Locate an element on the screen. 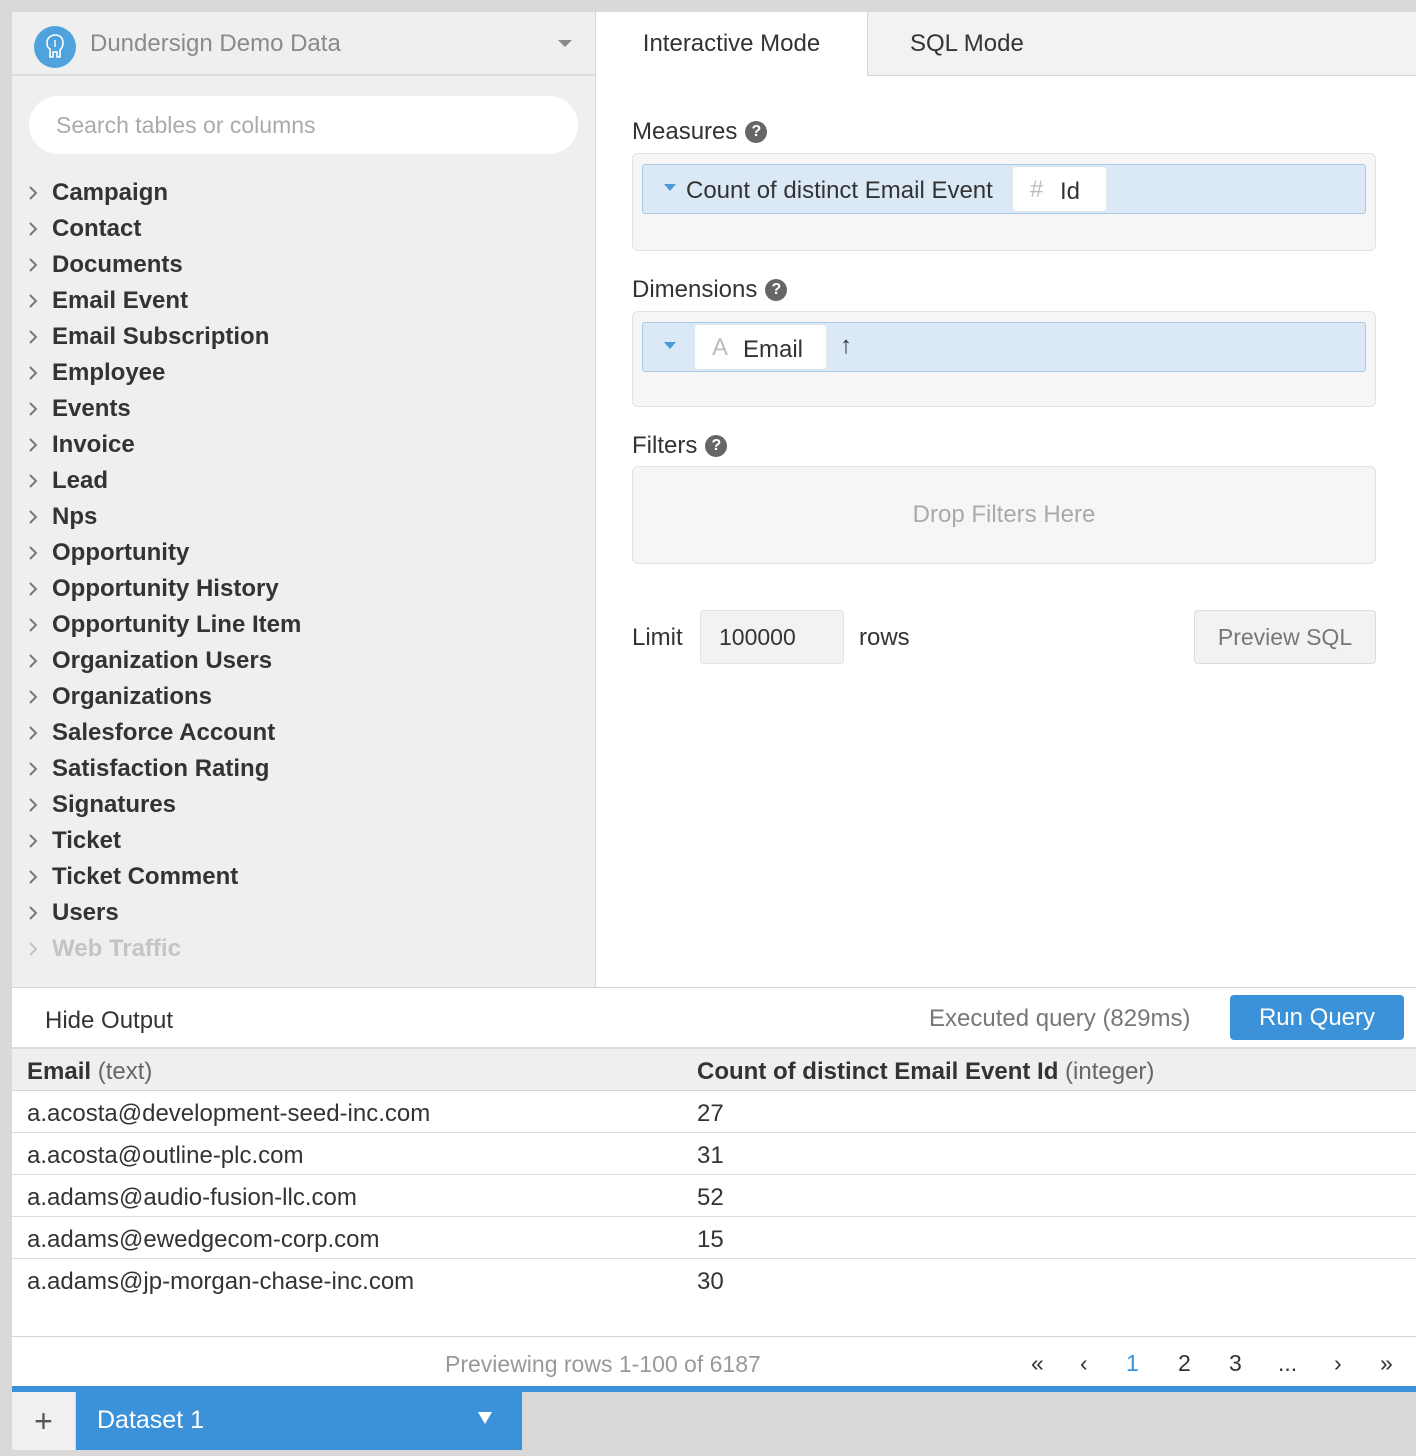 This screenshot has height=1456, width=1416. table-item-label: Organizations is located at coordinates (132, 696).